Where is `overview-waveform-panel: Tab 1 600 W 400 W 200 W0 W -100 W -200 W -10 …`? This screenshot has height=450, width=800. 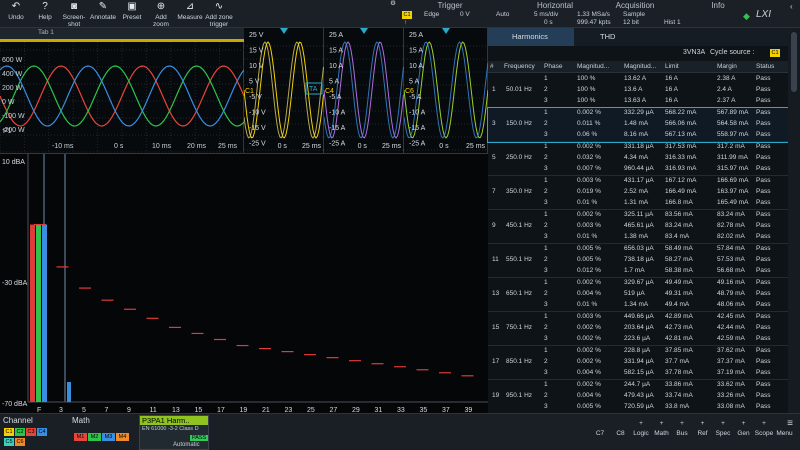
overview-waveform-panel: Tab 1 600 W 400 W 200 W0 W -100 W -200 W -10 … is located at coordinates (122, 90).